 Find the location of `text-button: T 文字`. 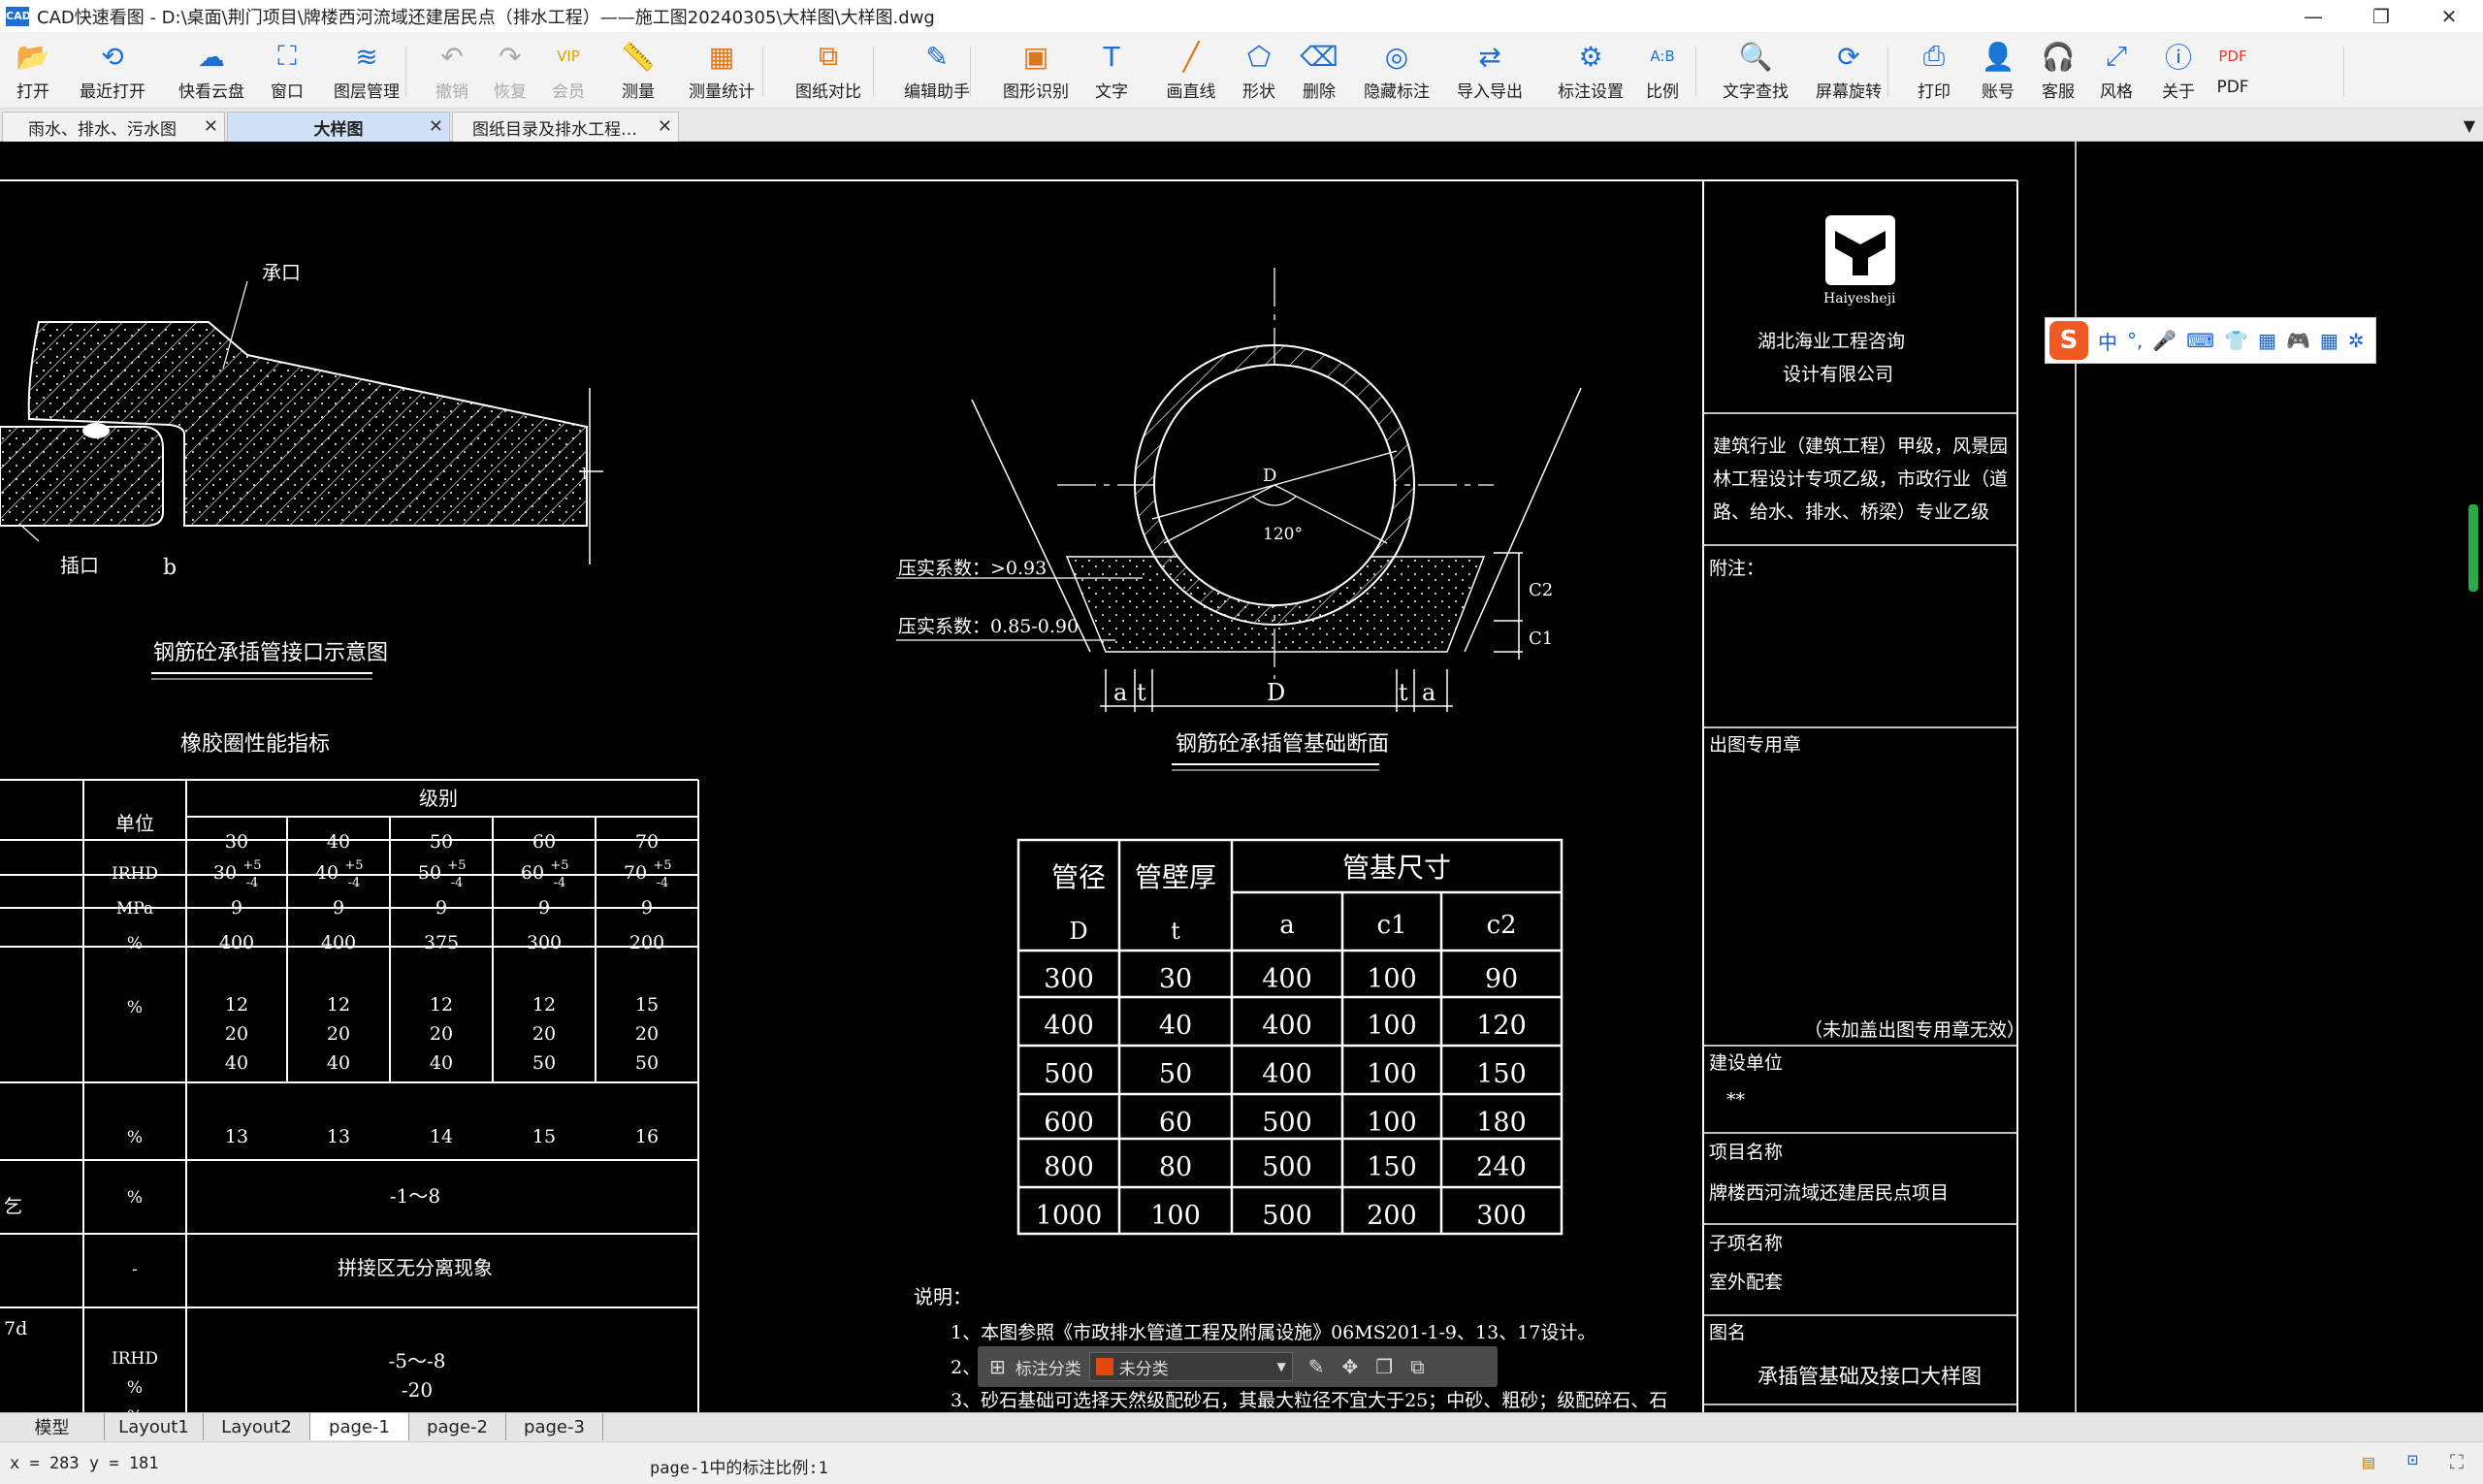

text-button: T 文字 is located at coordinates (1112, 72).